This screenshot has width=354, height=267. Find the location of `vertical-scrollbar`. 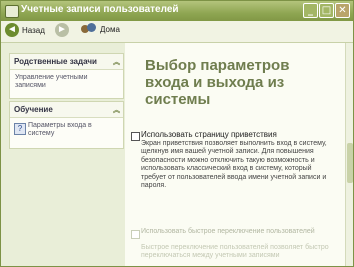

vertical-scrollbar is located at coordinates (349, 154).